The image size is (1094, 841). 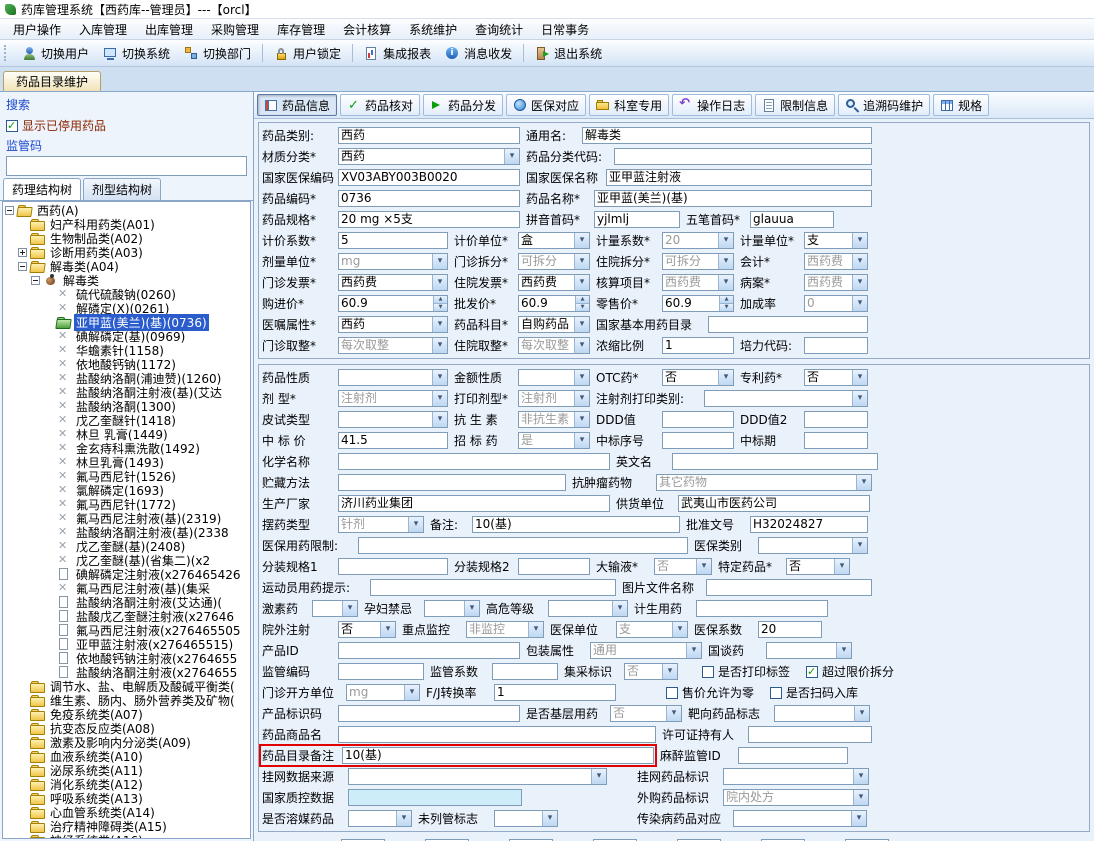 I want to click on dropdown: 是, so click(x=554, y=440).